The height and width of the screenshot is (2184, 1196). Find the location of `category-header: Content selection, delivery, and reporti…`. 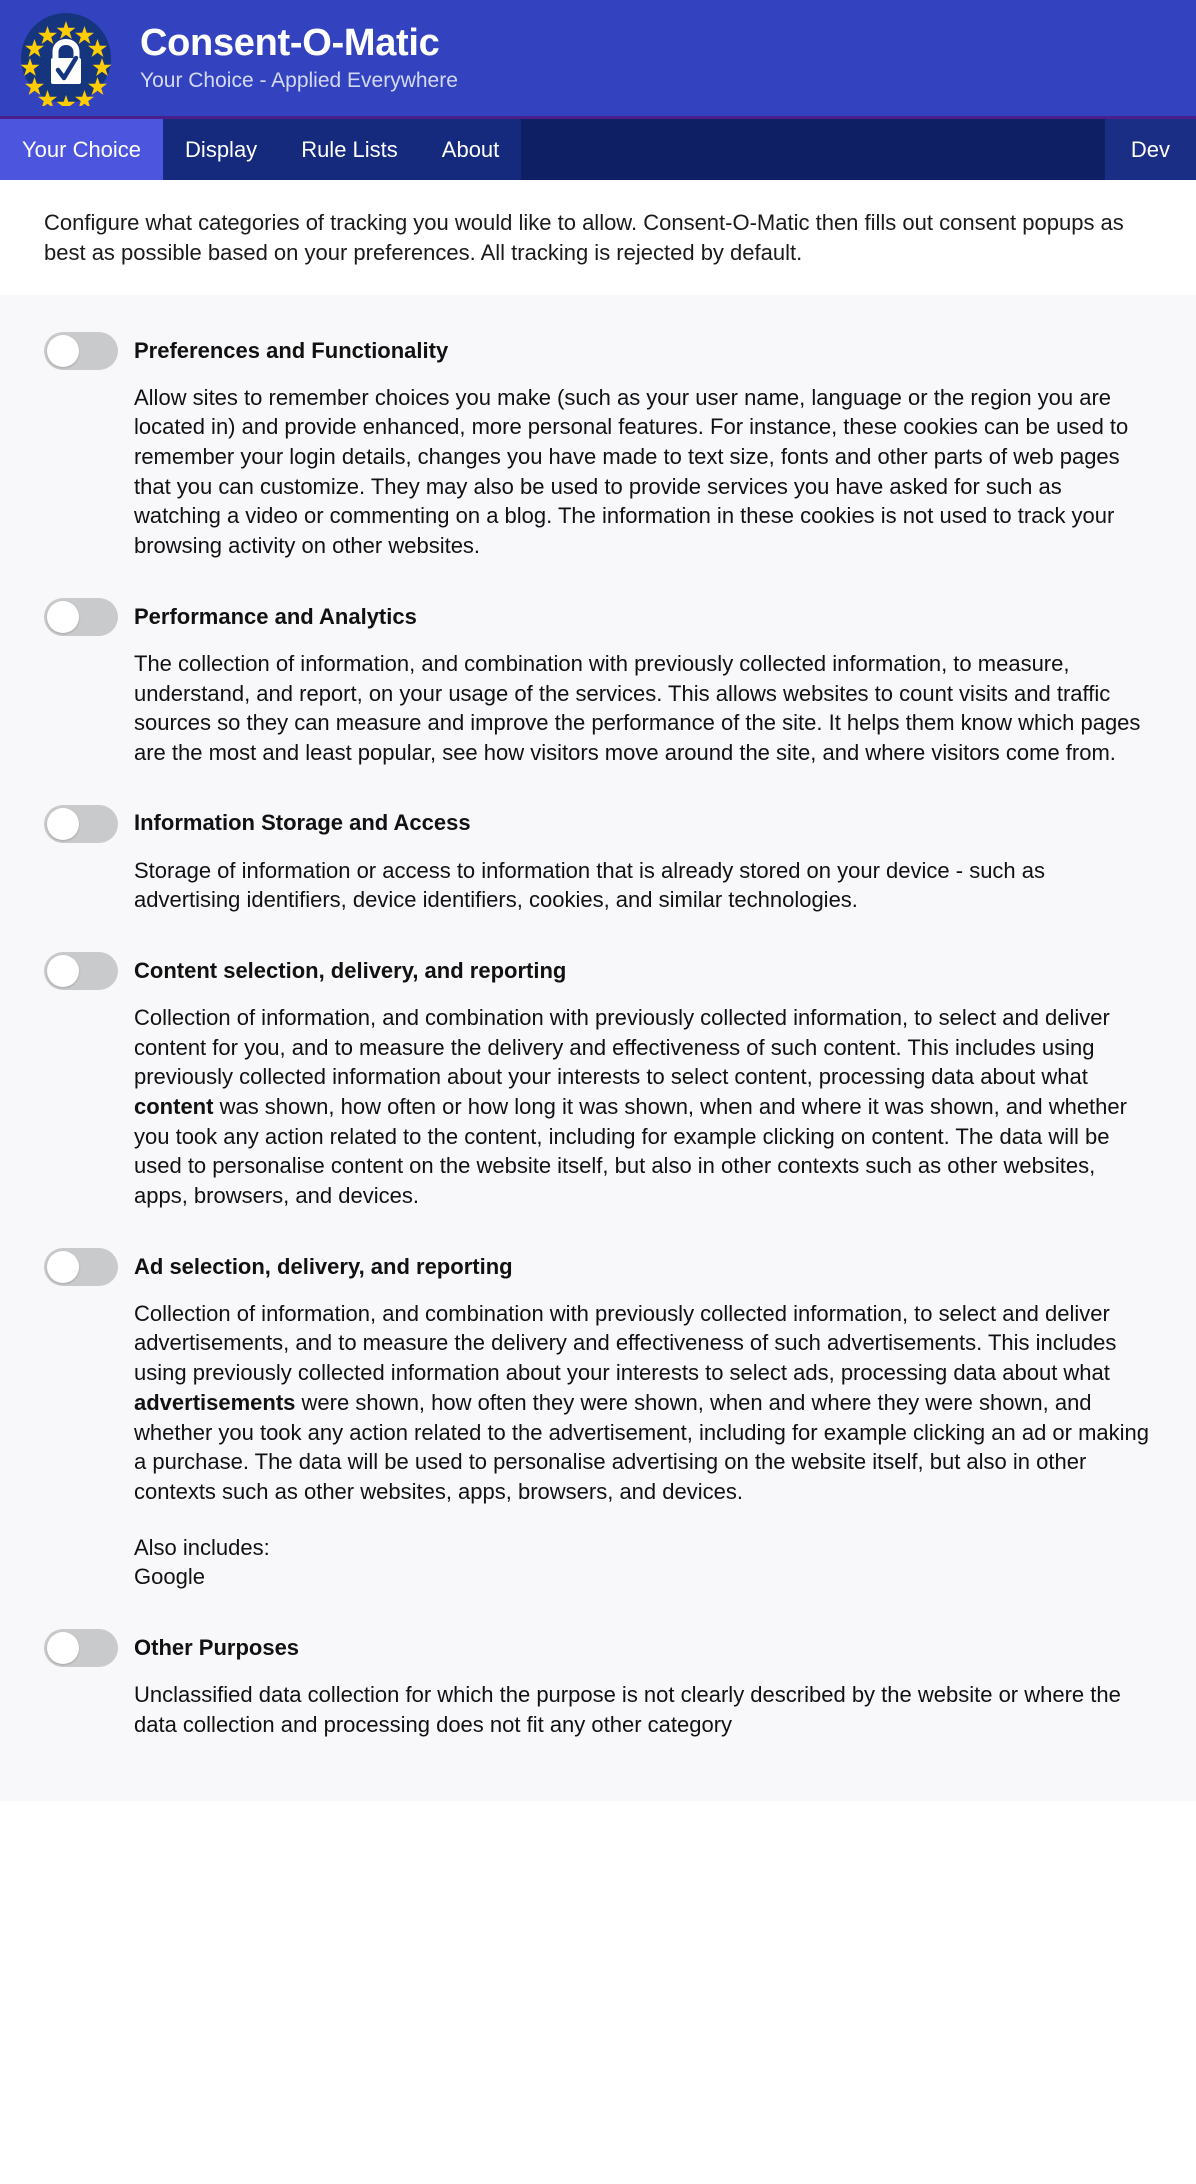

category-header: Content selection, delivery, and reporti… is located at coordinates (598, 971).